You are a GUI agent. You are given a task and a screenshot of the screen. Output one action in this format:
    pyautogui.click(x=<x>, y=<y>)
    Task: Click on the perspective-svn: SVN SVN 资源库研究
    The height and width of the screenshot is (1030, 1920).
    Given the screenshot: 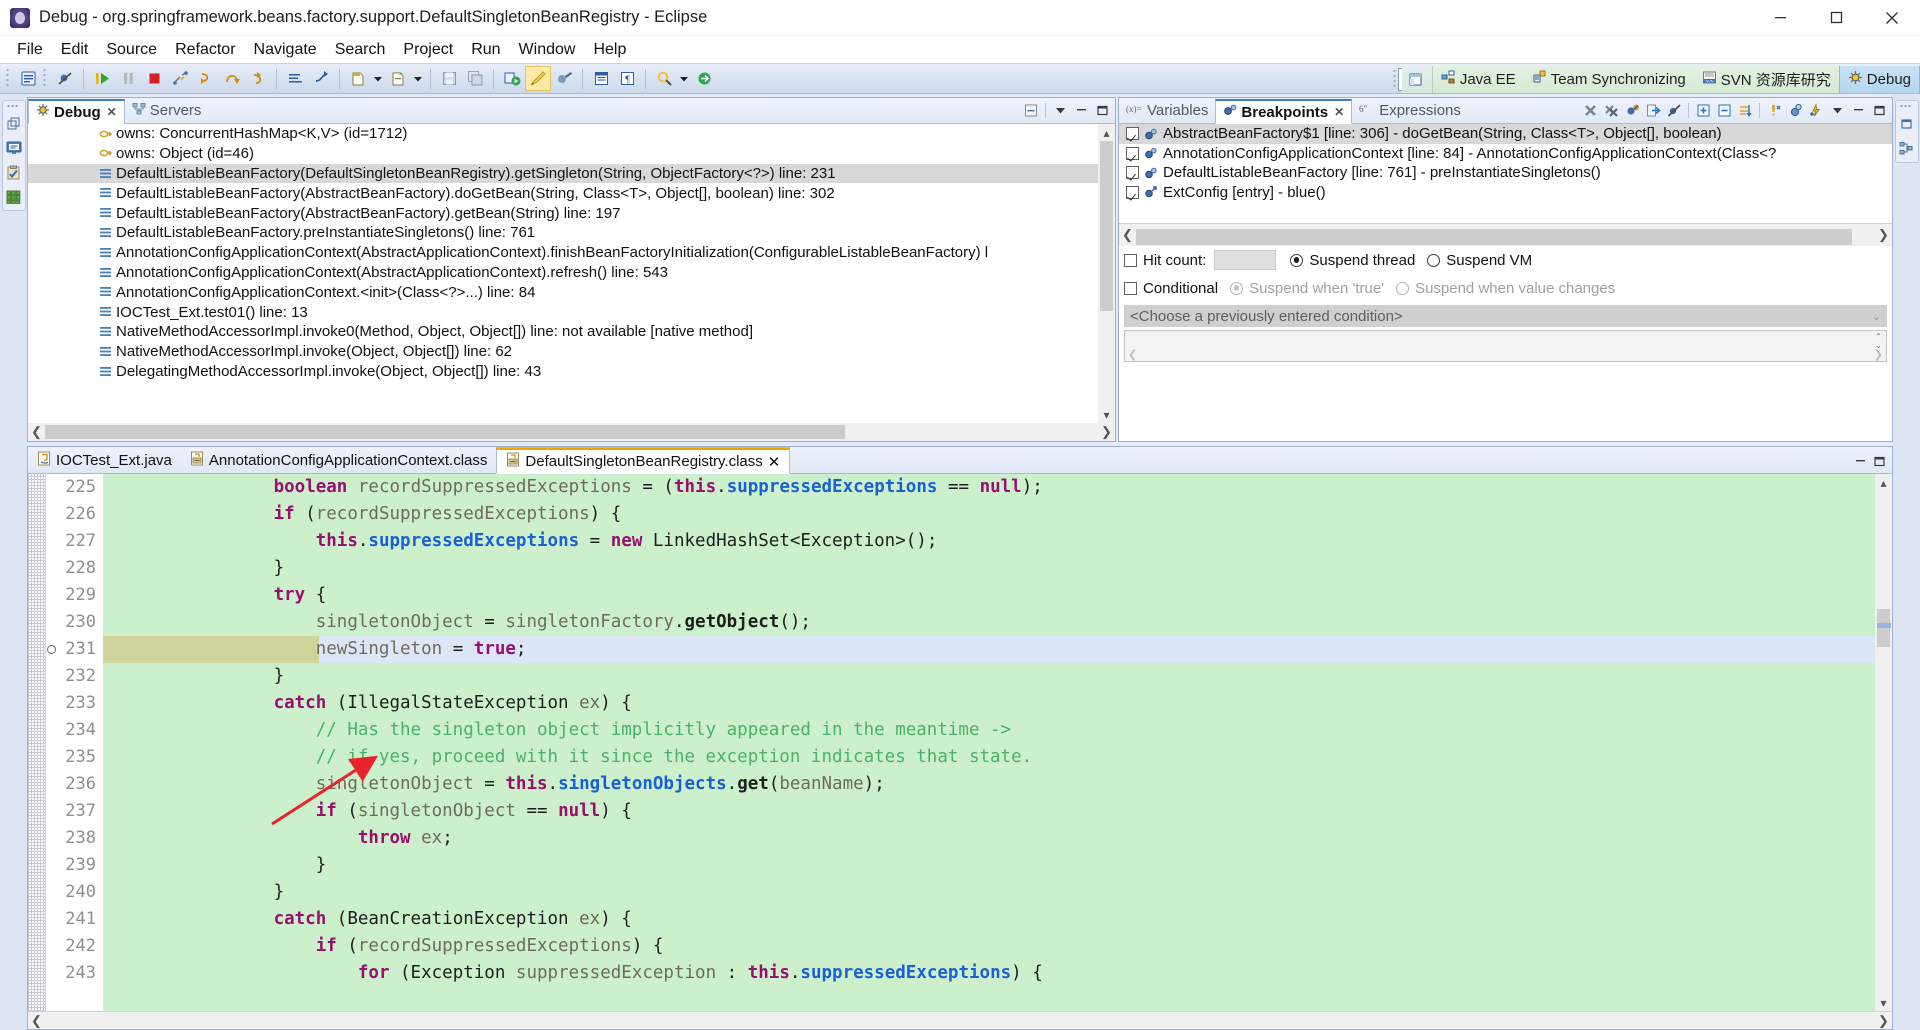 What is the action you would take?
    pyautogui.click(x=1766, y=79)
    